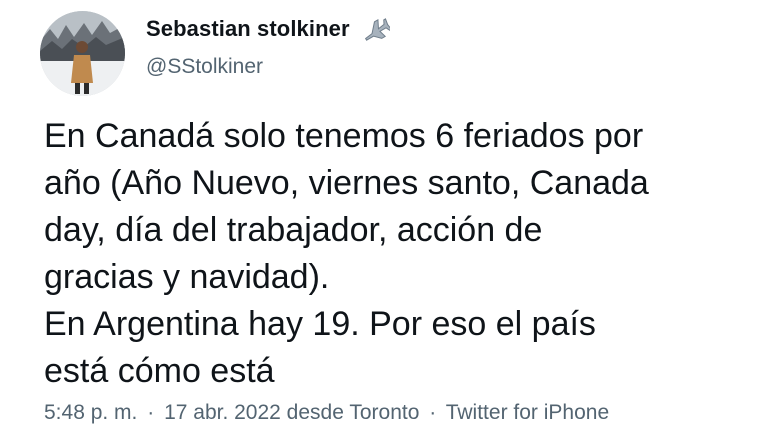  What do you see at coordinates (204, 67) in the screenshot?
I see `user-handle: @SStolkiner` at bounding box center [204, 67].